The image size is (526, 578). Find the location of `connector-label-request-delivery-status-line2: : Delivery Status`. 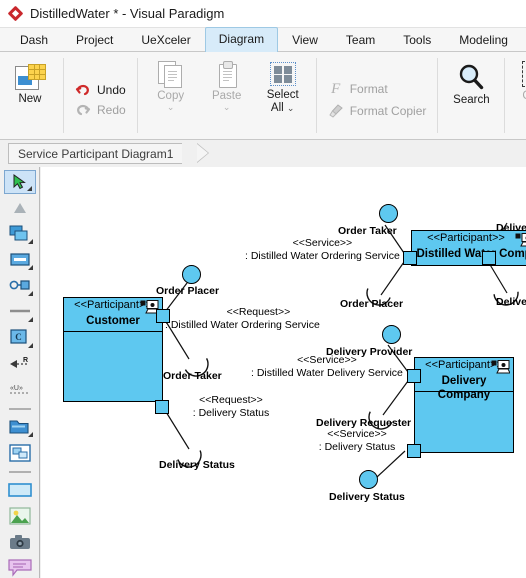

connector-label-request-delivery-status-line2: : Delivery Status is located at coordinates (231, 412).